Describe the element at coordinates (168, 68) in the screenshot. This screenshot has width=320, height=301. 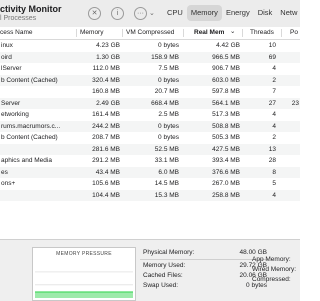
I see `vm-compressed-cell: 7.5 MB` at that location.